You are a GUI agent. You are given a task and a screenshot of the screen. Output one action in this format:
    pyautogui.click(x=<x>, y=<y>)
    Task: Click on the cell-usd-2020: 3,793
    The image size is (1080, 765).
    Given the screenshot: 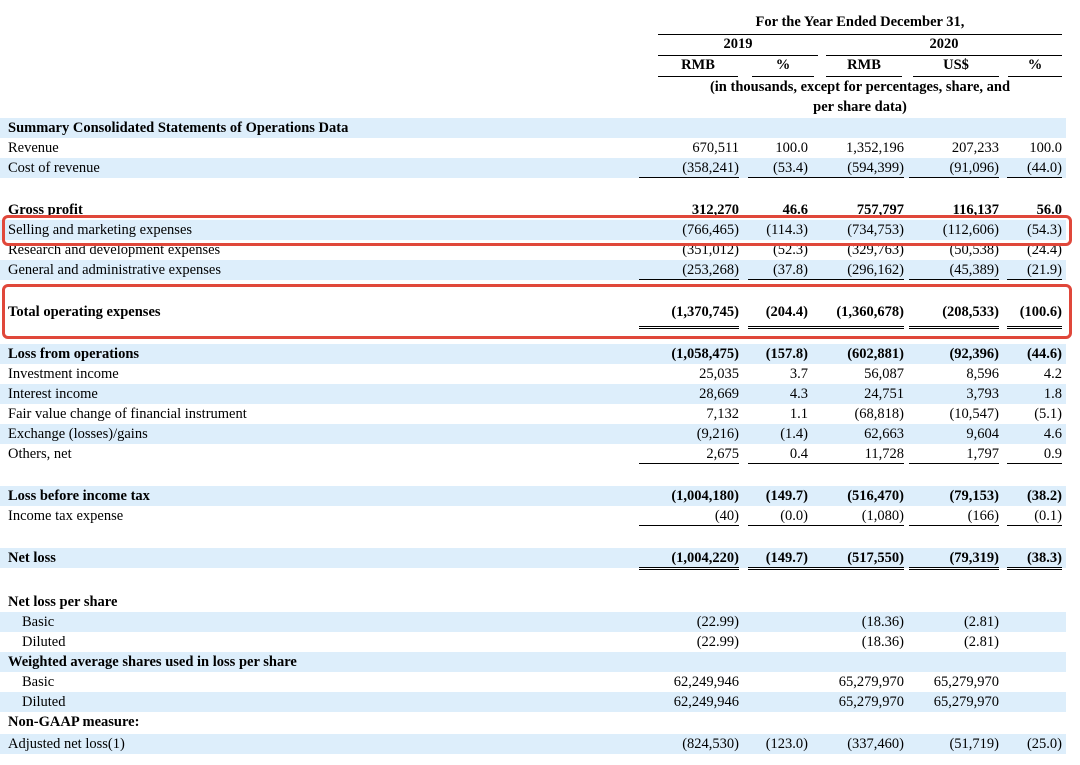 What is the action you would take?
    pyautogui.click(x=982, y=394)
    